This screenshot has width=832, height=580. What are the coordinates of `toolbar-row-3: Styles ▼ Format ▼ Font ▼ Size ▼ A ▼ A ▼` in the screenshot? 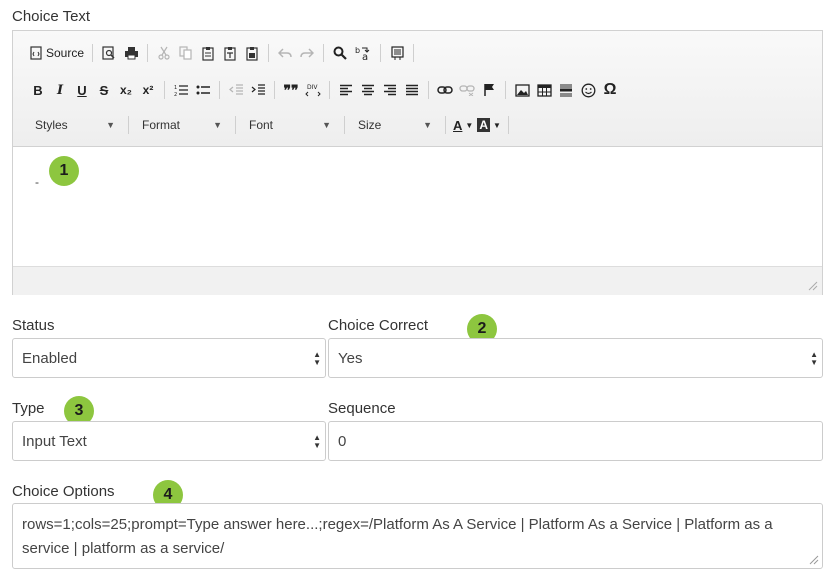 It's located at (270, 125).